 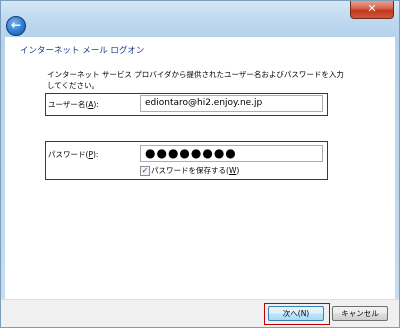 I want to click on username-label: ユーザー名(A):, so click(x=73, y=104).